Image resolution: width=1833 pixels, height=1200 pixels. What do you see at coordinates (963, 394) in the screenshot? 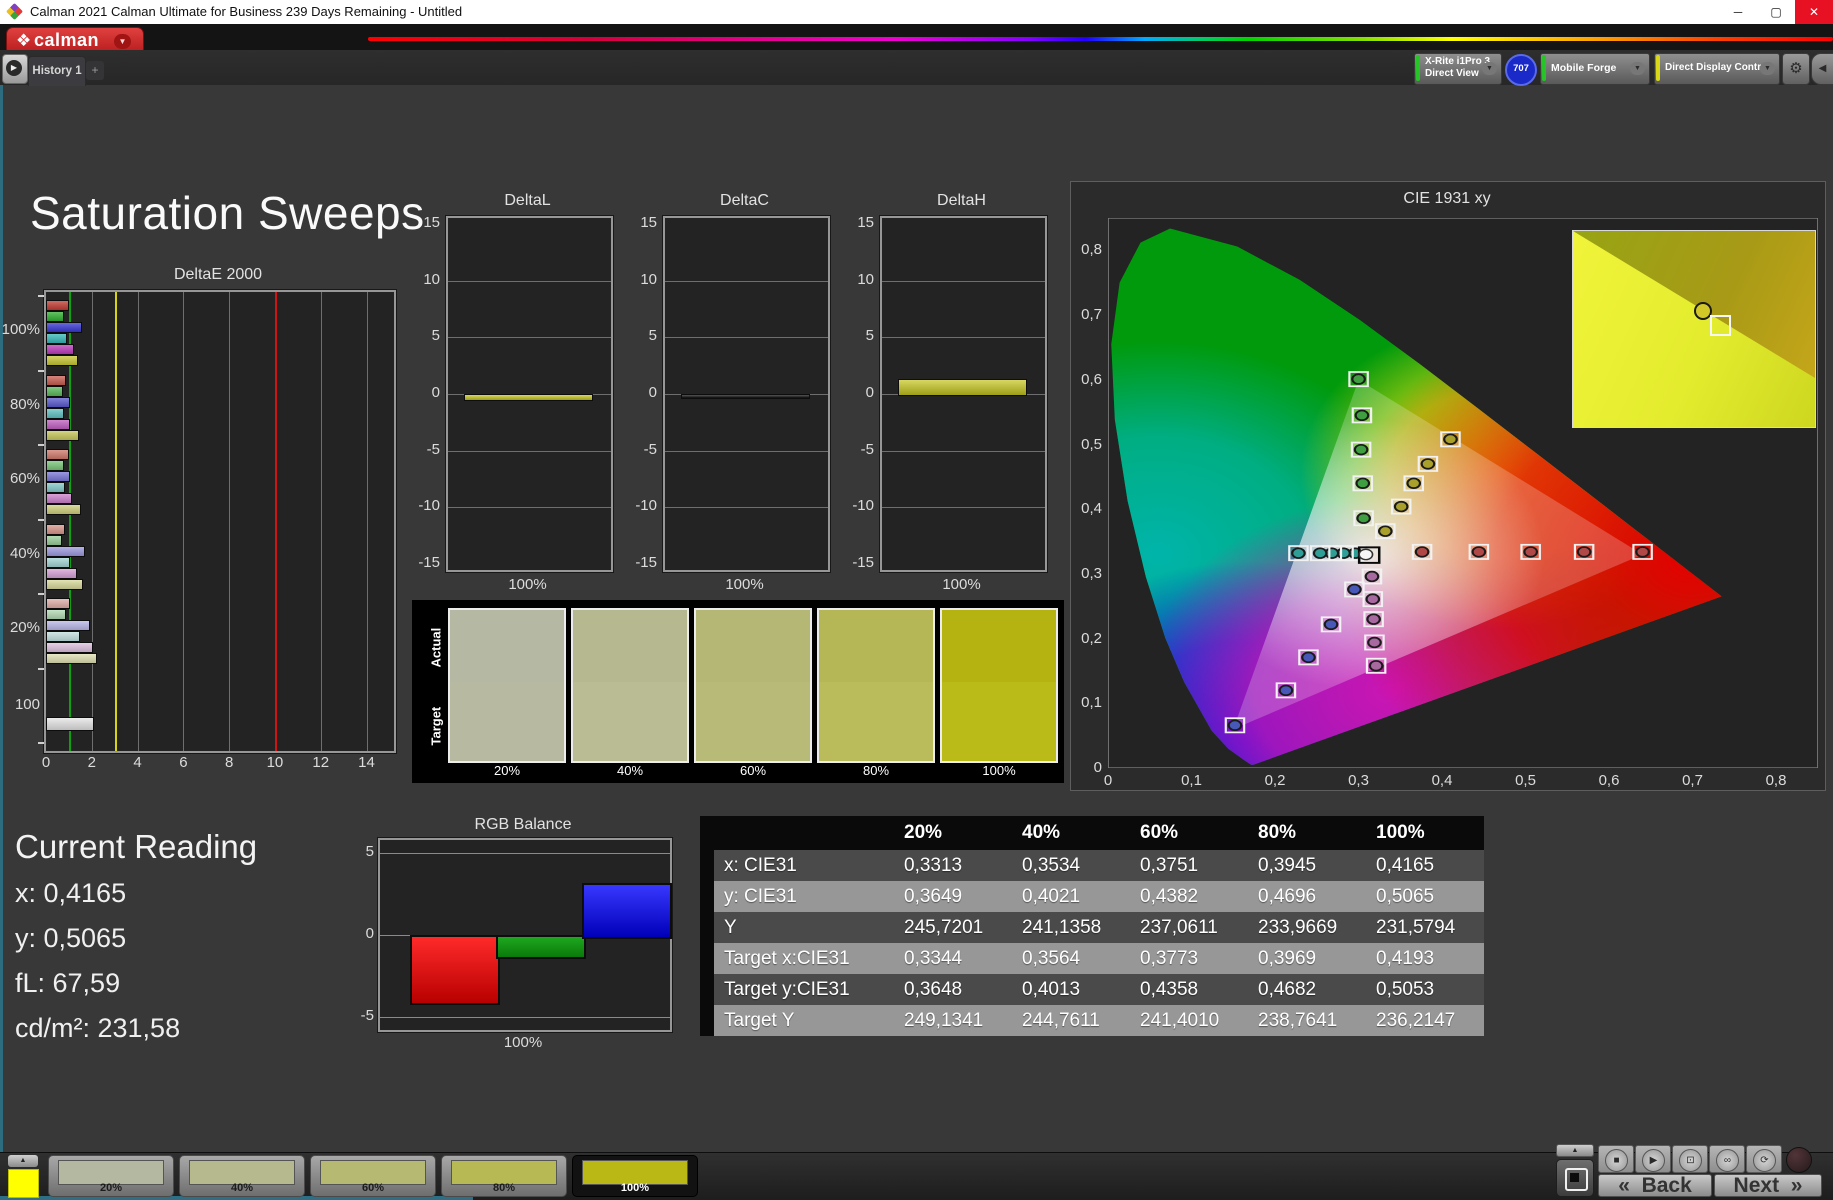
I see `deltah-chart` at bounding box center [963, 394].